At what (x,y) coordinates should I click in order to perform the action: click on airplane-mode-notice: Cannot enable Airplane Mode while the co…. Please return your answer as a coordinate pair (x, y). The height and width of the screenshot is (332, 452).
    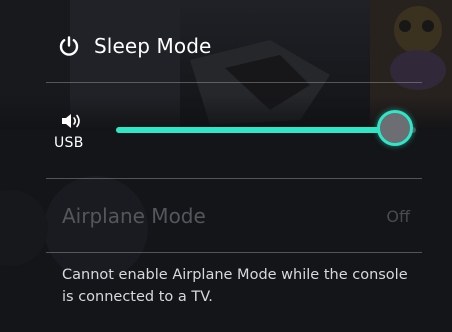
    Looking at the image, I should click on (235, 286).